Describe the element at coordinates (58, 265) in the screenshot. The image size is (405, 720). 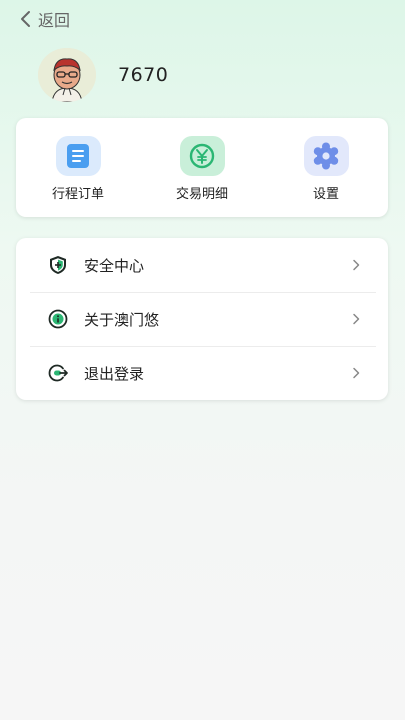
I see `shield-plus-icon` at that location.